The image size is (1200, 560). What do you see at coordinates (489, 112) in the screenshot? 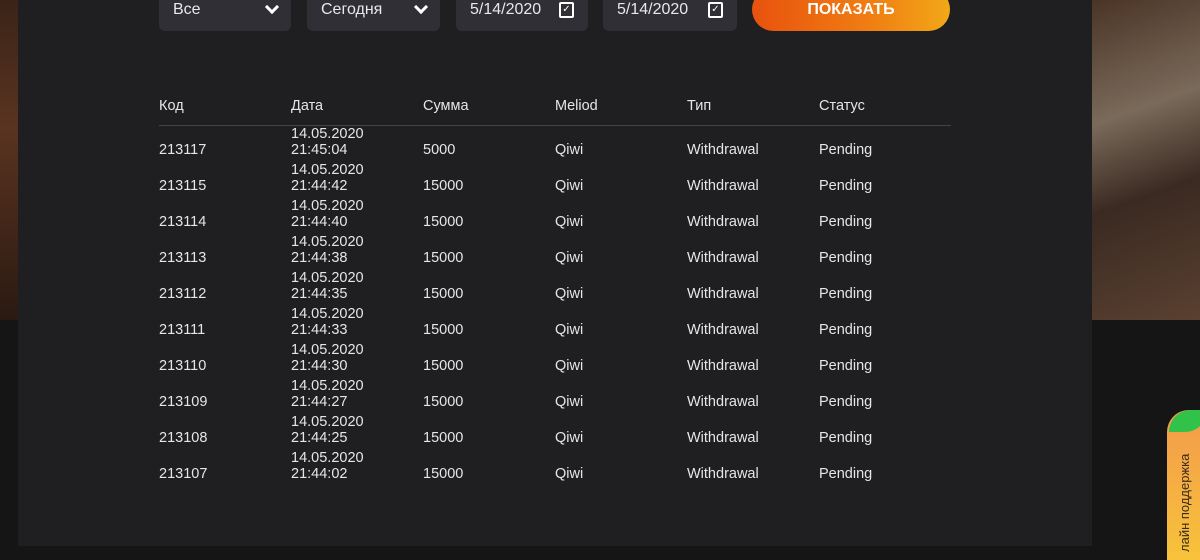
I see `column-header: Сумма` at bounding box center [489, 112].